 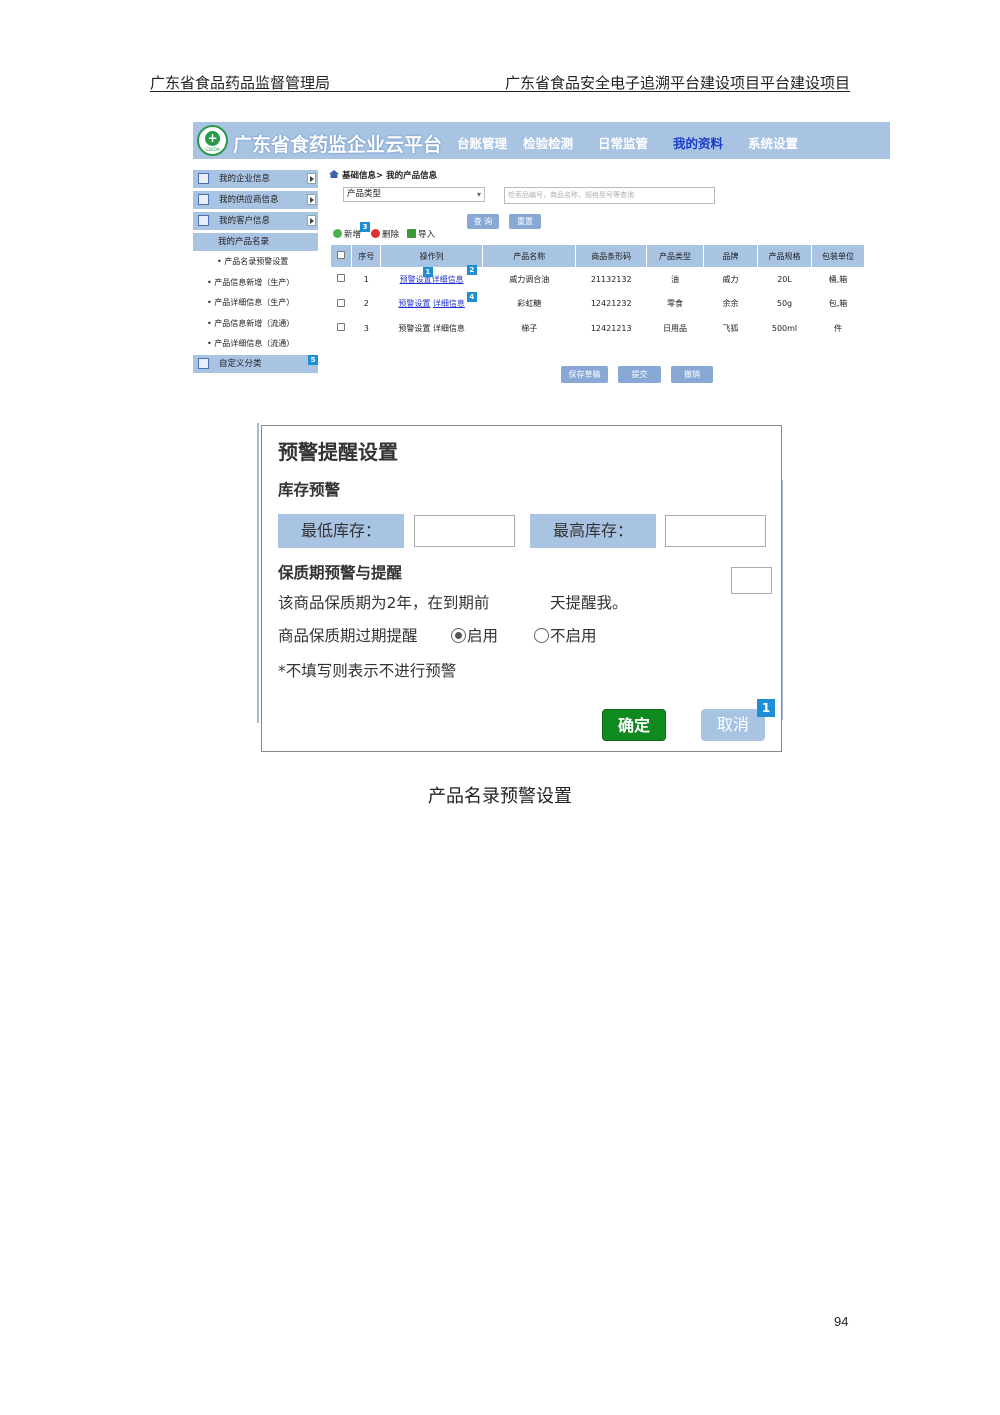 I want to click on document-header: 广东省食品药品监督管理局 广东省食品安全电子追溯平台建设项目平台建设项目, so click(x=500, y=82).